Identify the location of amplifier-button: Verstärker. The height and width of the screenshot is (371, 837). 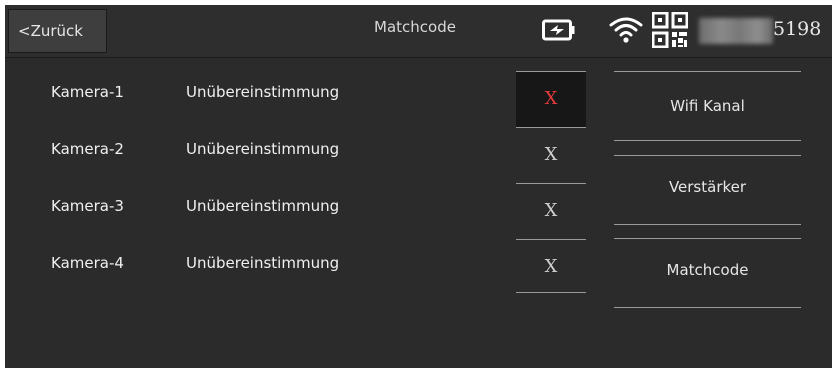
(707, 190).